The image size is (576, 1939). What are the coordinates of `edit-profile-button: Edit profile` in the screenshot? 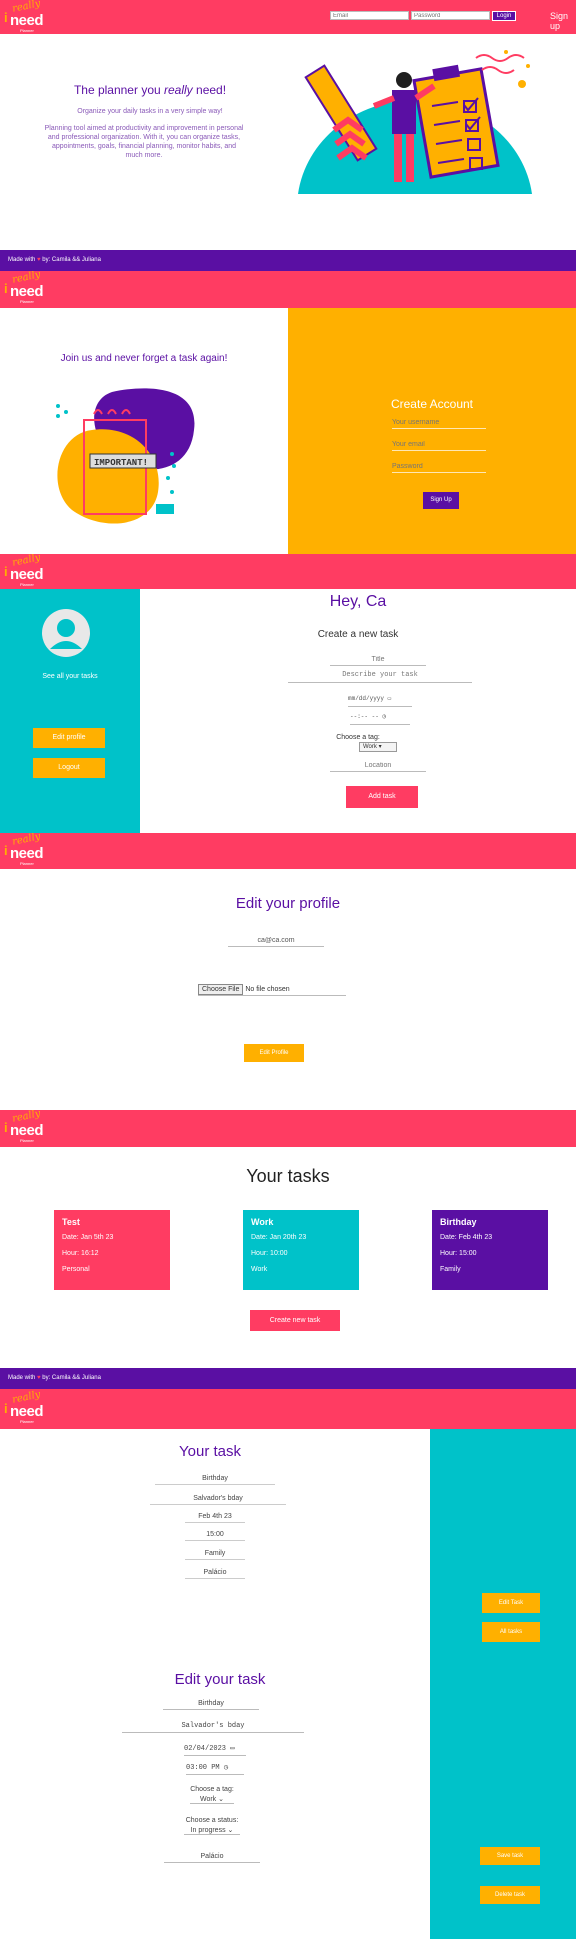 It's located at (69, 738).